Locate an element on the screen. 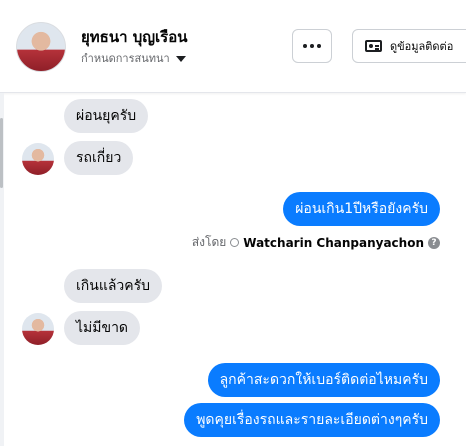 The image size is (466, 446). sent-by-line: ส่งโดย Watcharin Chanpanyachon ? is located at coordinates (316, 242).